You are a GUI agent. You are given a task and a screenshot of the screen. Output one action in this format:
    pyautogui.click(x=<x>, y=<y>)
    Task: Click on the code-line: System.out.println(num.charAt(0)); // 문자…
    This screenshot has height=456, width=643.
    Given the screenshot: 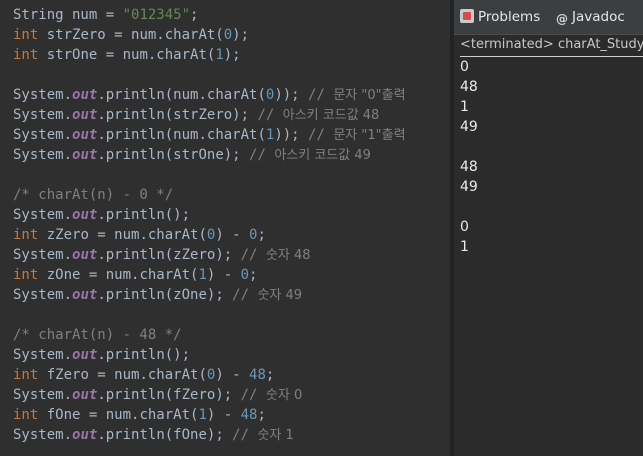 What is the action you would take?
    pyautogui.click(x=209, y=95)
    